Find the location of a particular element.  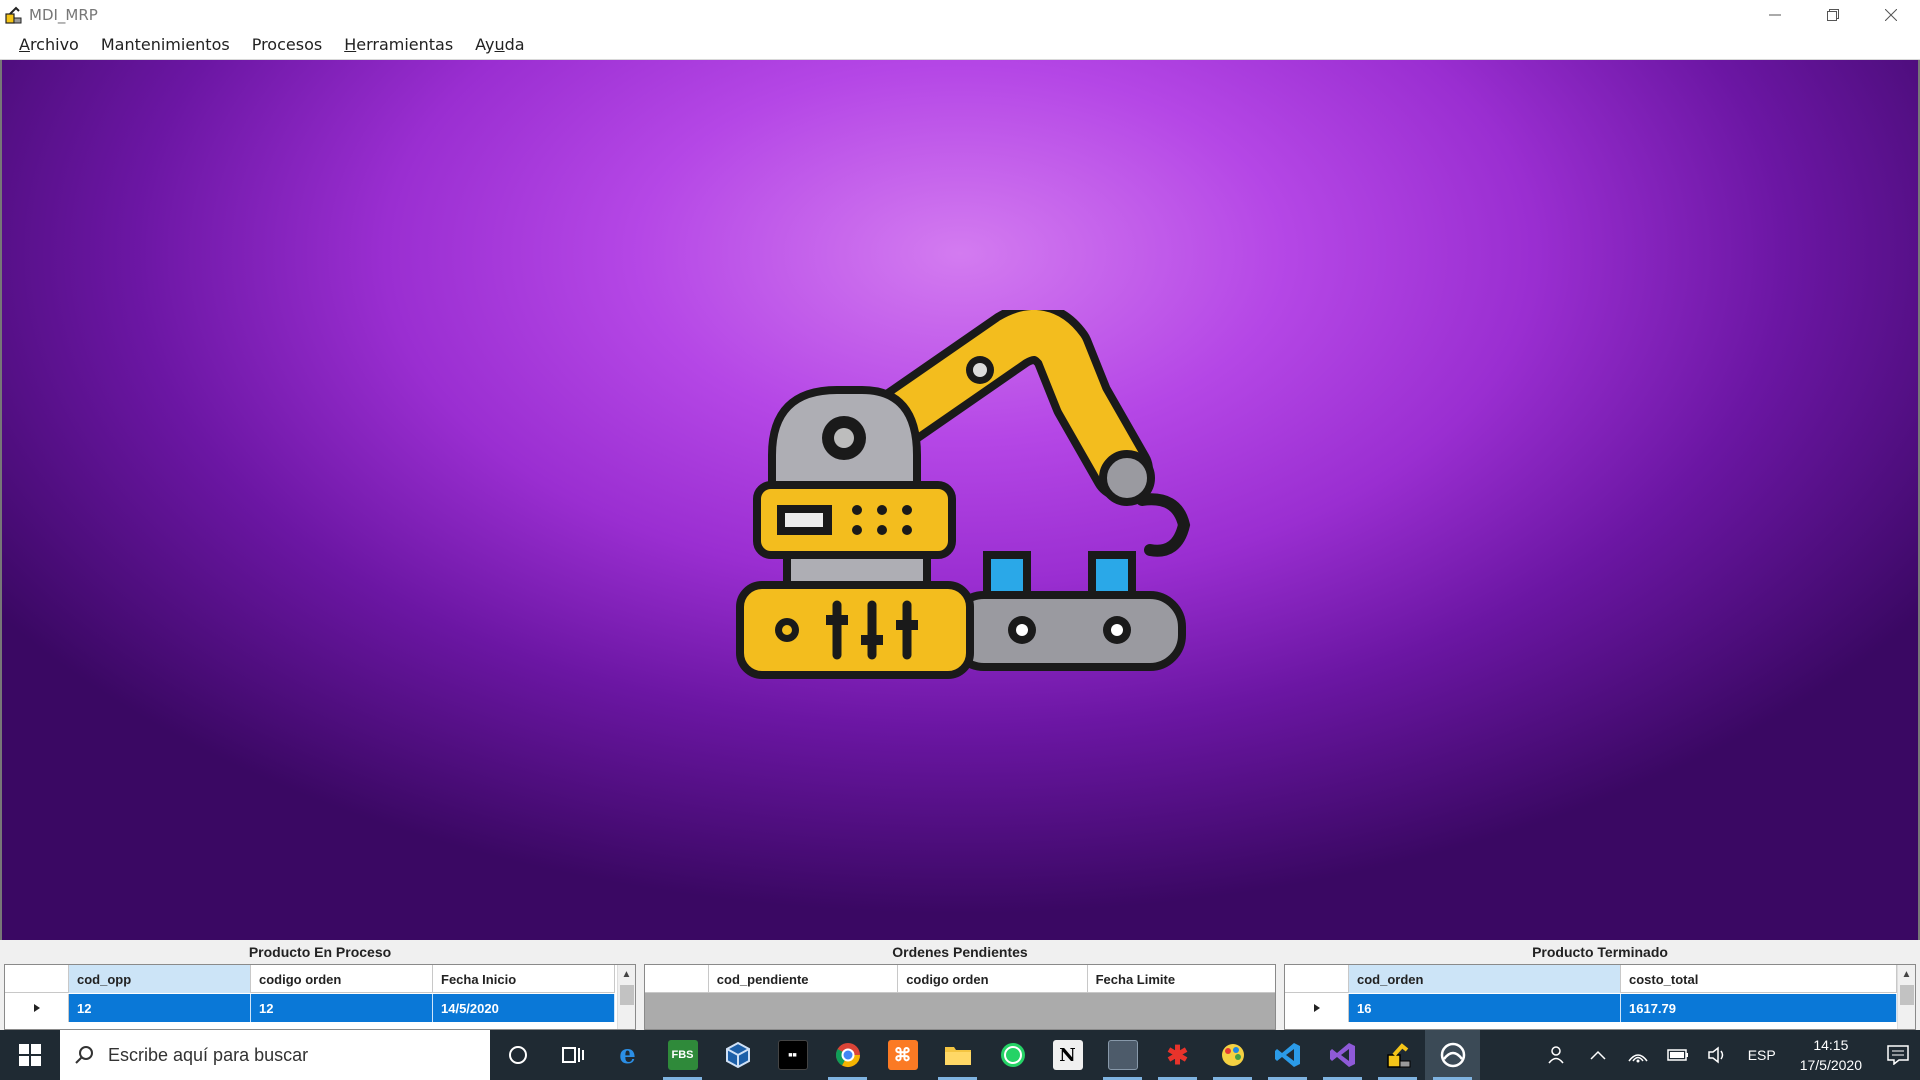

vscode-icon is located at coordinates (1287, 1055).